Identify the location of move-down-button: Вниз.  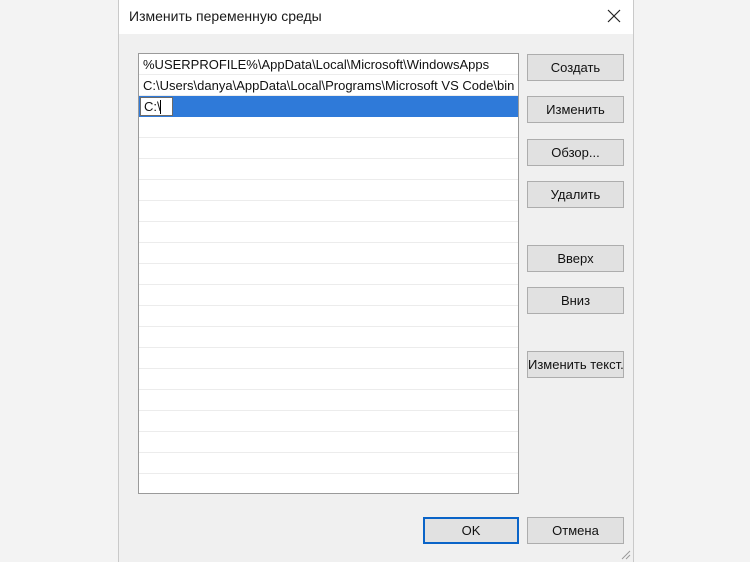
(575, 300).